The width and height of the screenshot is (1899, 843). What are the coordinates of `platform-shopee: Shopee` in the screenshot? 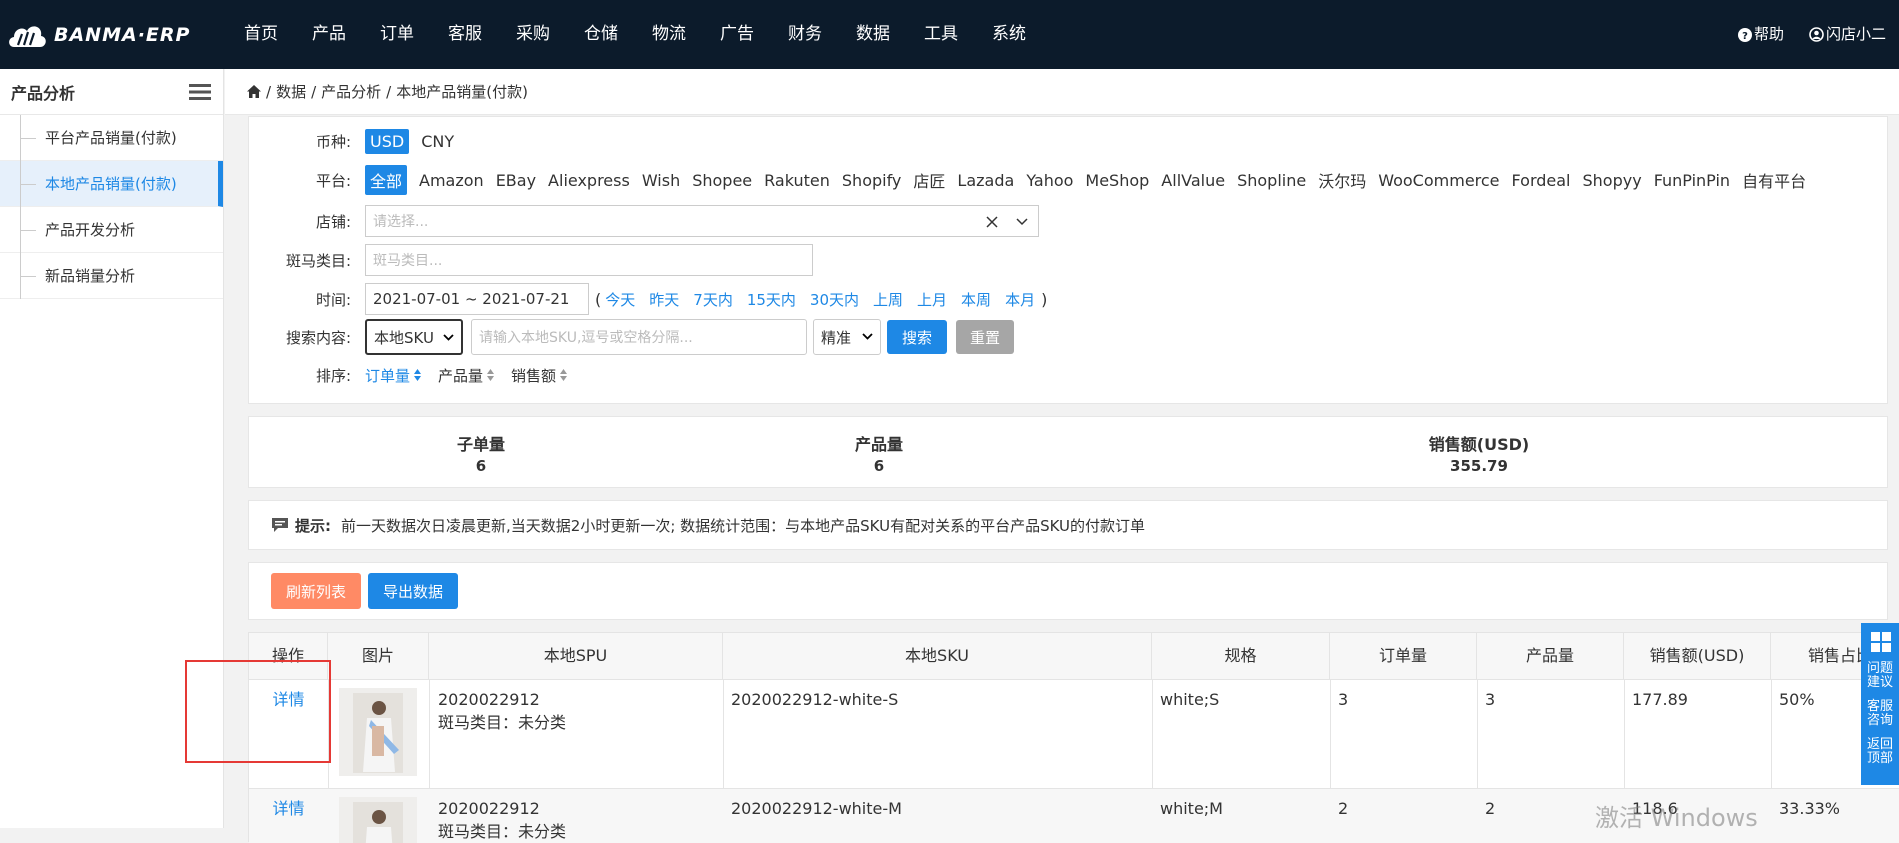 It's located at (722, 180).